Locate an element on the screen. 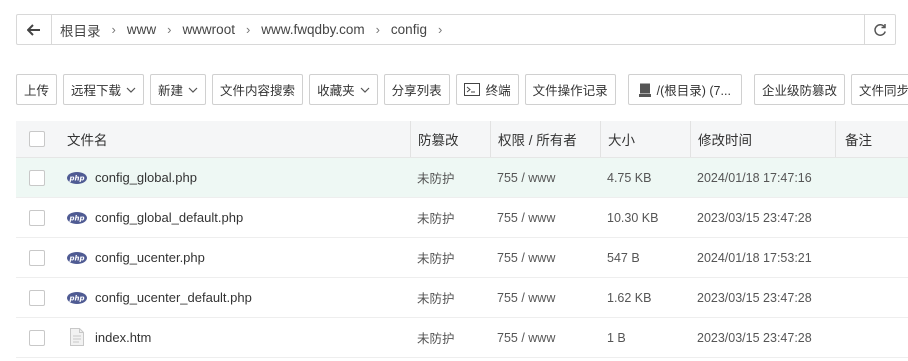 The height and width of the screenshot is (361, 908). file-size: 4.75 KB is located at coordinates (629, 177).